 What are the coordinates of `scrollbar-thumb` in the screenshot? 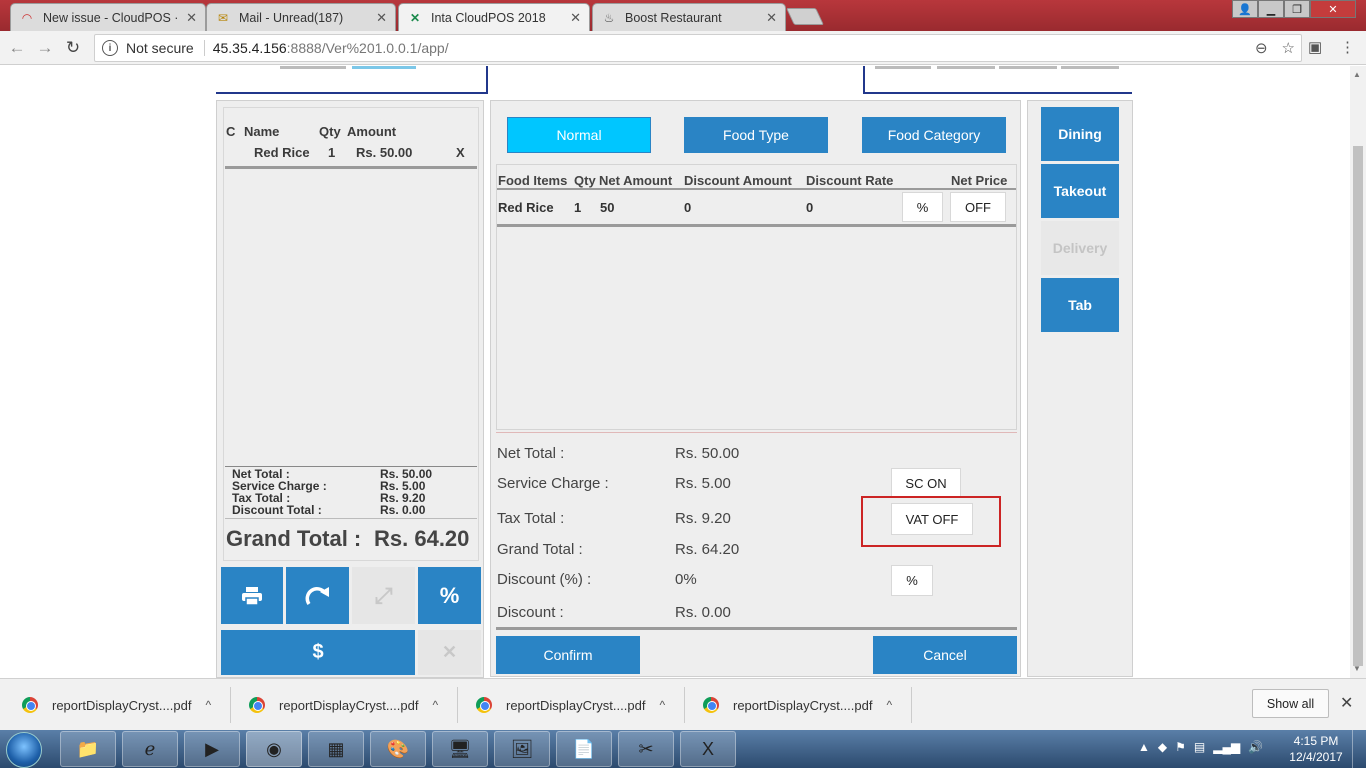 It's located at (1358, 406).